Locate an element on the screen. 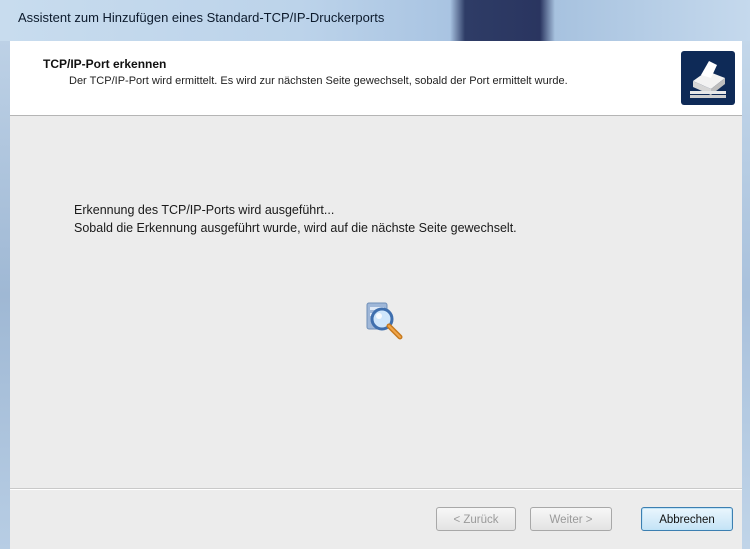 This screenshot has width=750, height=549. next-button: Weiter > is located at coordinates (571, 519).